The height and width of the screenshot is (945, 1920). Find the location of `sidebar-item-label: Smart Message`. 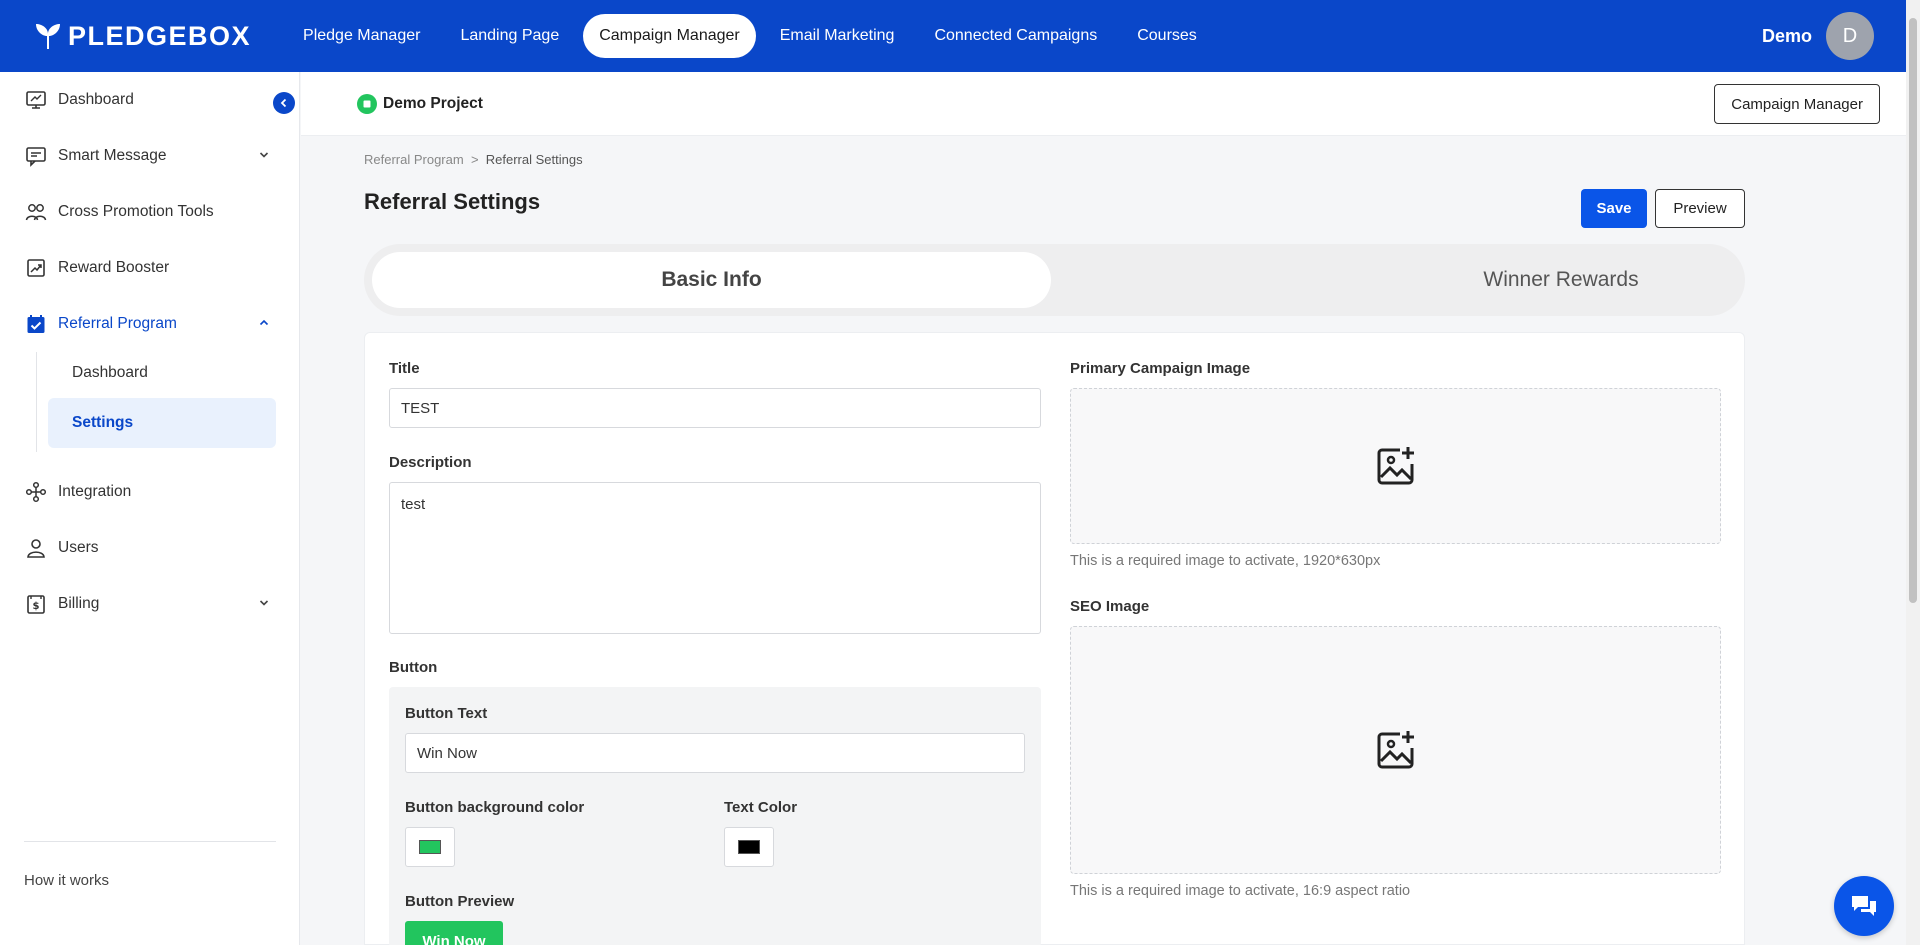

sidebar-item-label: Smart Message is located at coordinates (112, 155).